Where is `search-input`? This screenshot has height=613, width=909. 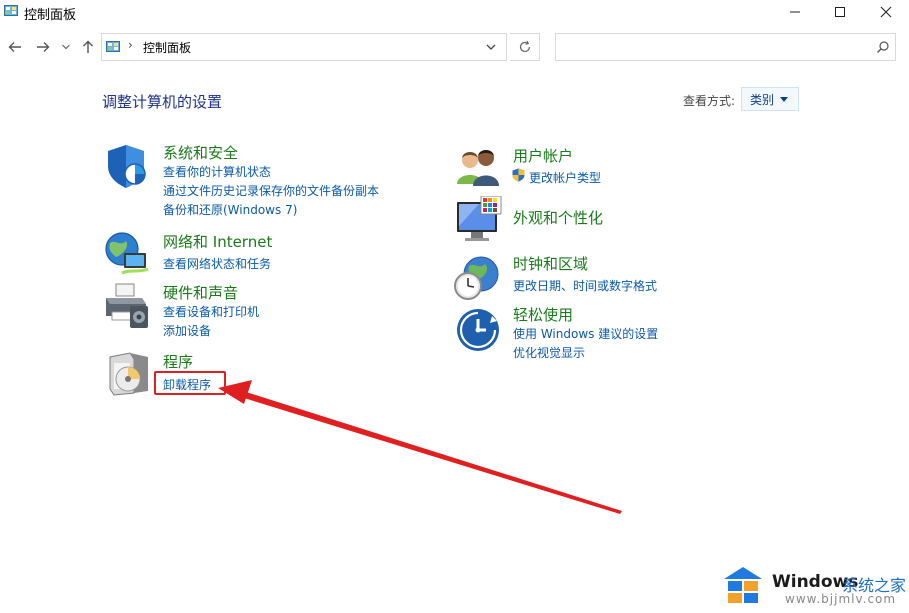
search-input is located at coordinates (725, 47).